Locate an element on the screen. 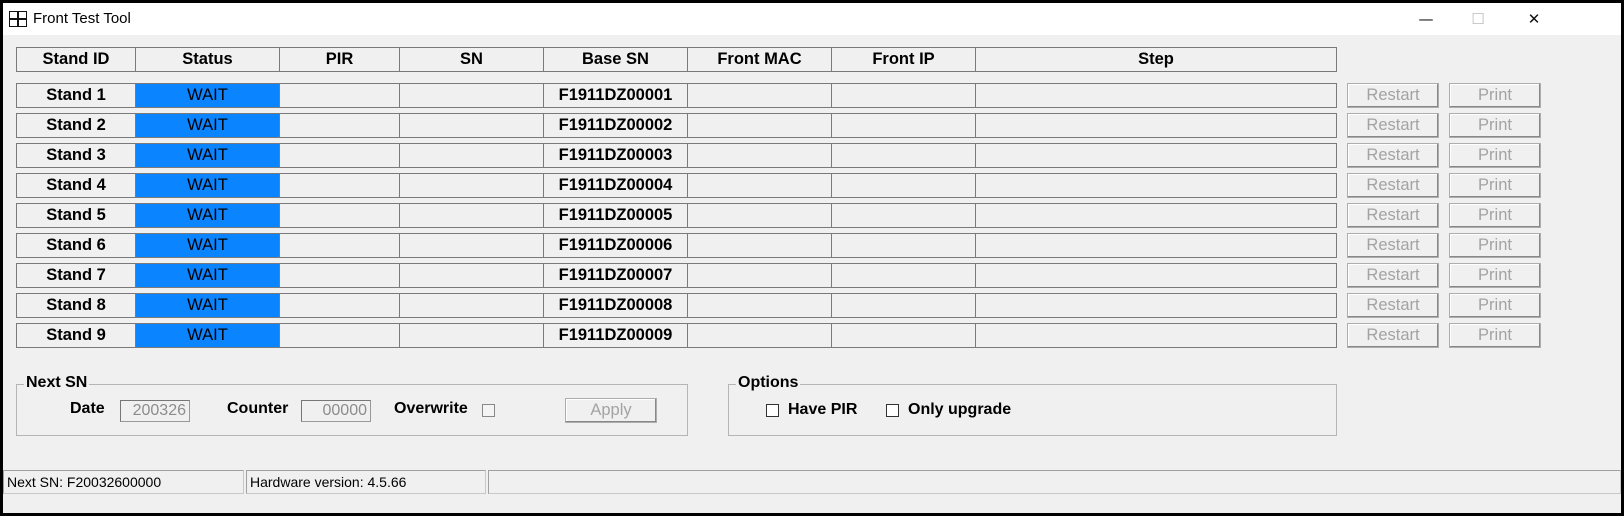  only-upgrade-label: Only upgrade is located at coordinates (960, 409).